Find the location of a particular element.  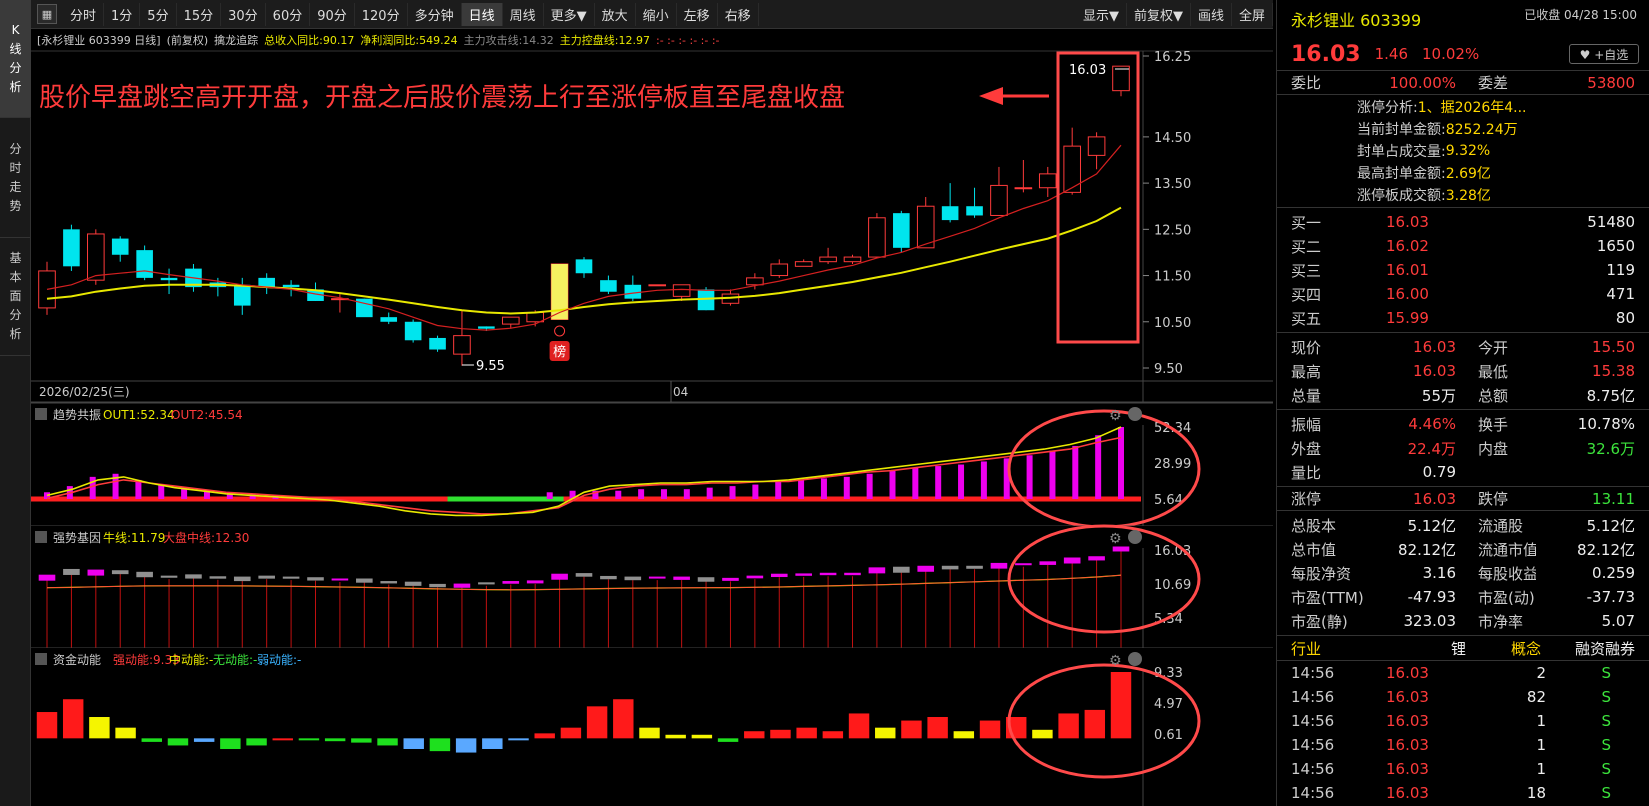

quote-row: 量比 0.79 is located at coordinates (1463, 472).